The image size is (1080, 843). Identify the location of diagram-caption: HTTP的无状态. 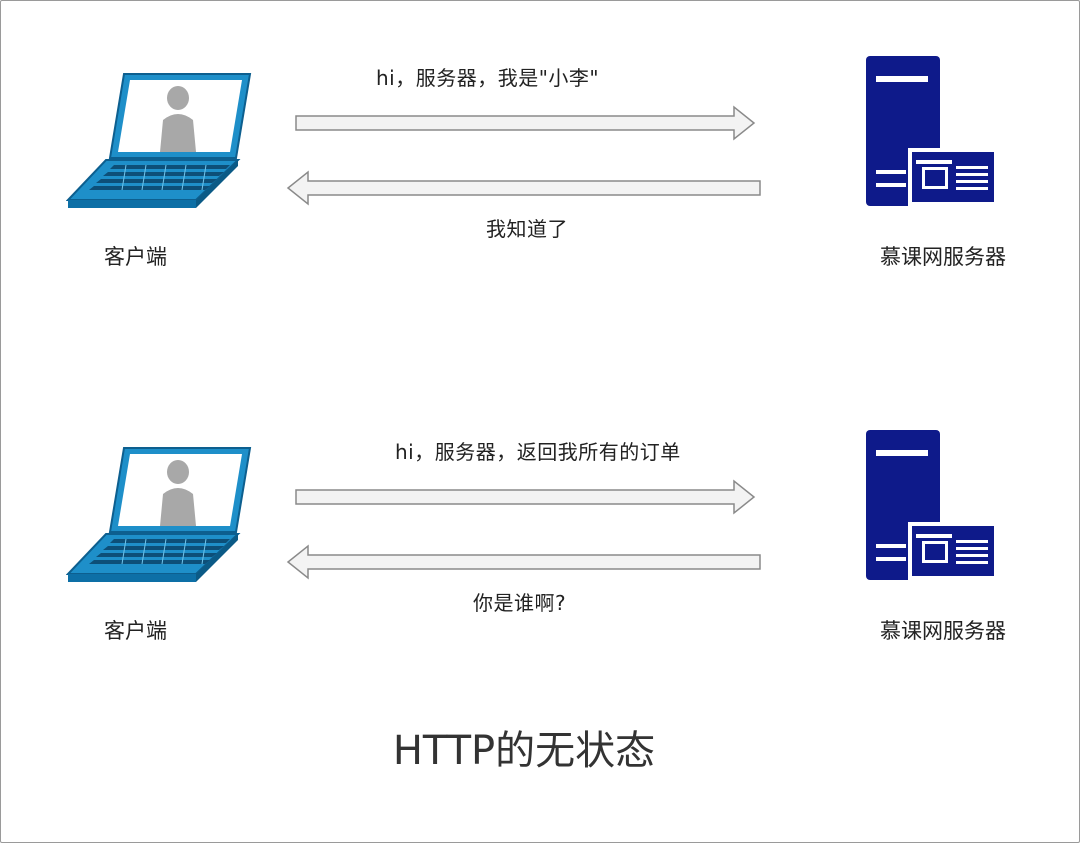
(524, 751).